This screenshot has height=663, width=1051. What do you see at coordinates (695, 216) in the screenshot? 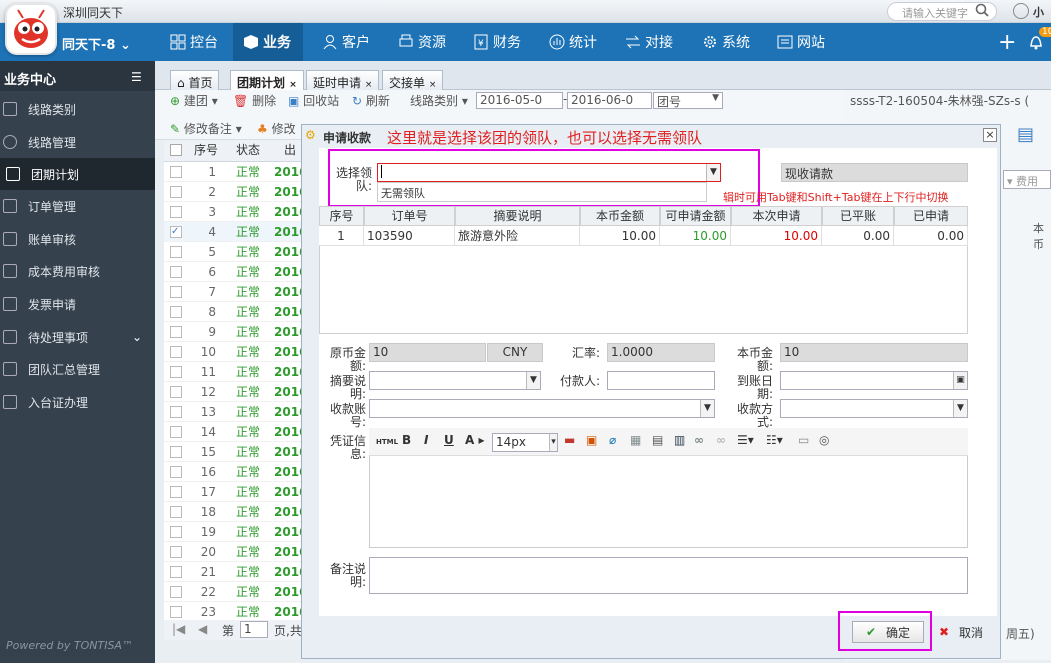
I see `line-col-header: 可申请金额` at bounding box center [695, 216].